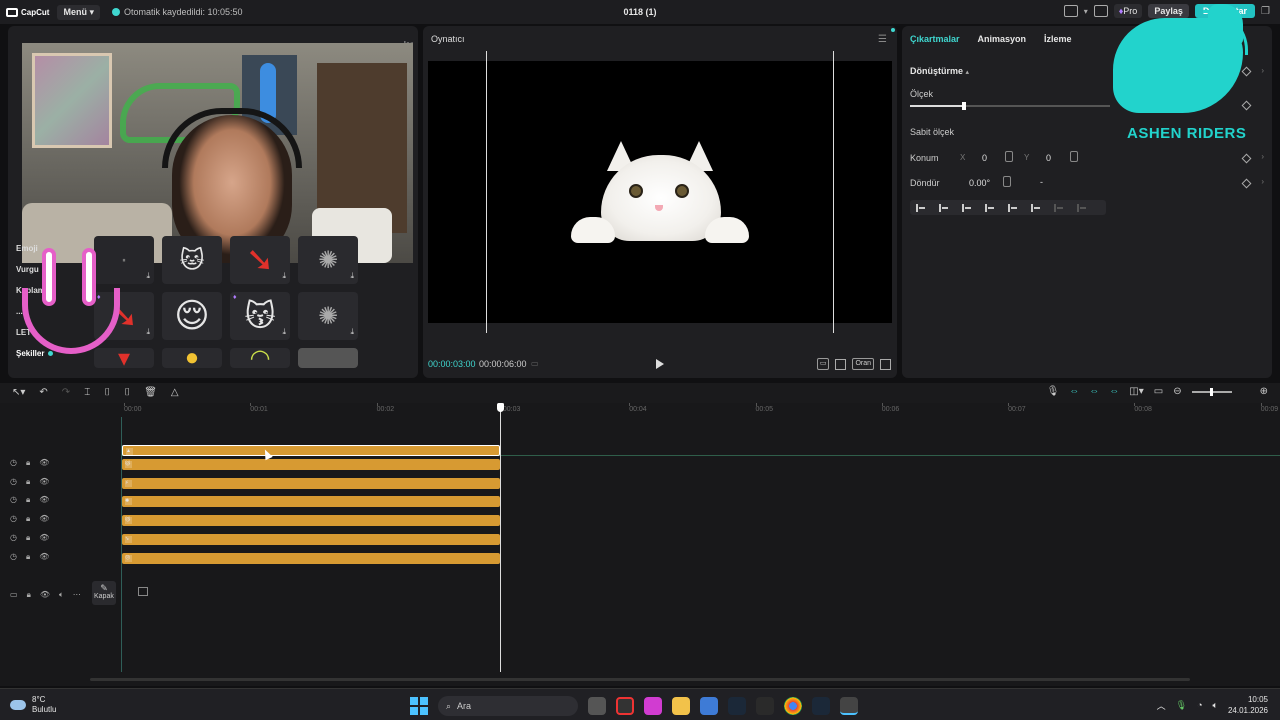 The image size is (1280, 720). What do you see at coordinates (311, 502) in the screenshot?
I see `sticker-clip: ✺` at bounding box center [311, 502].